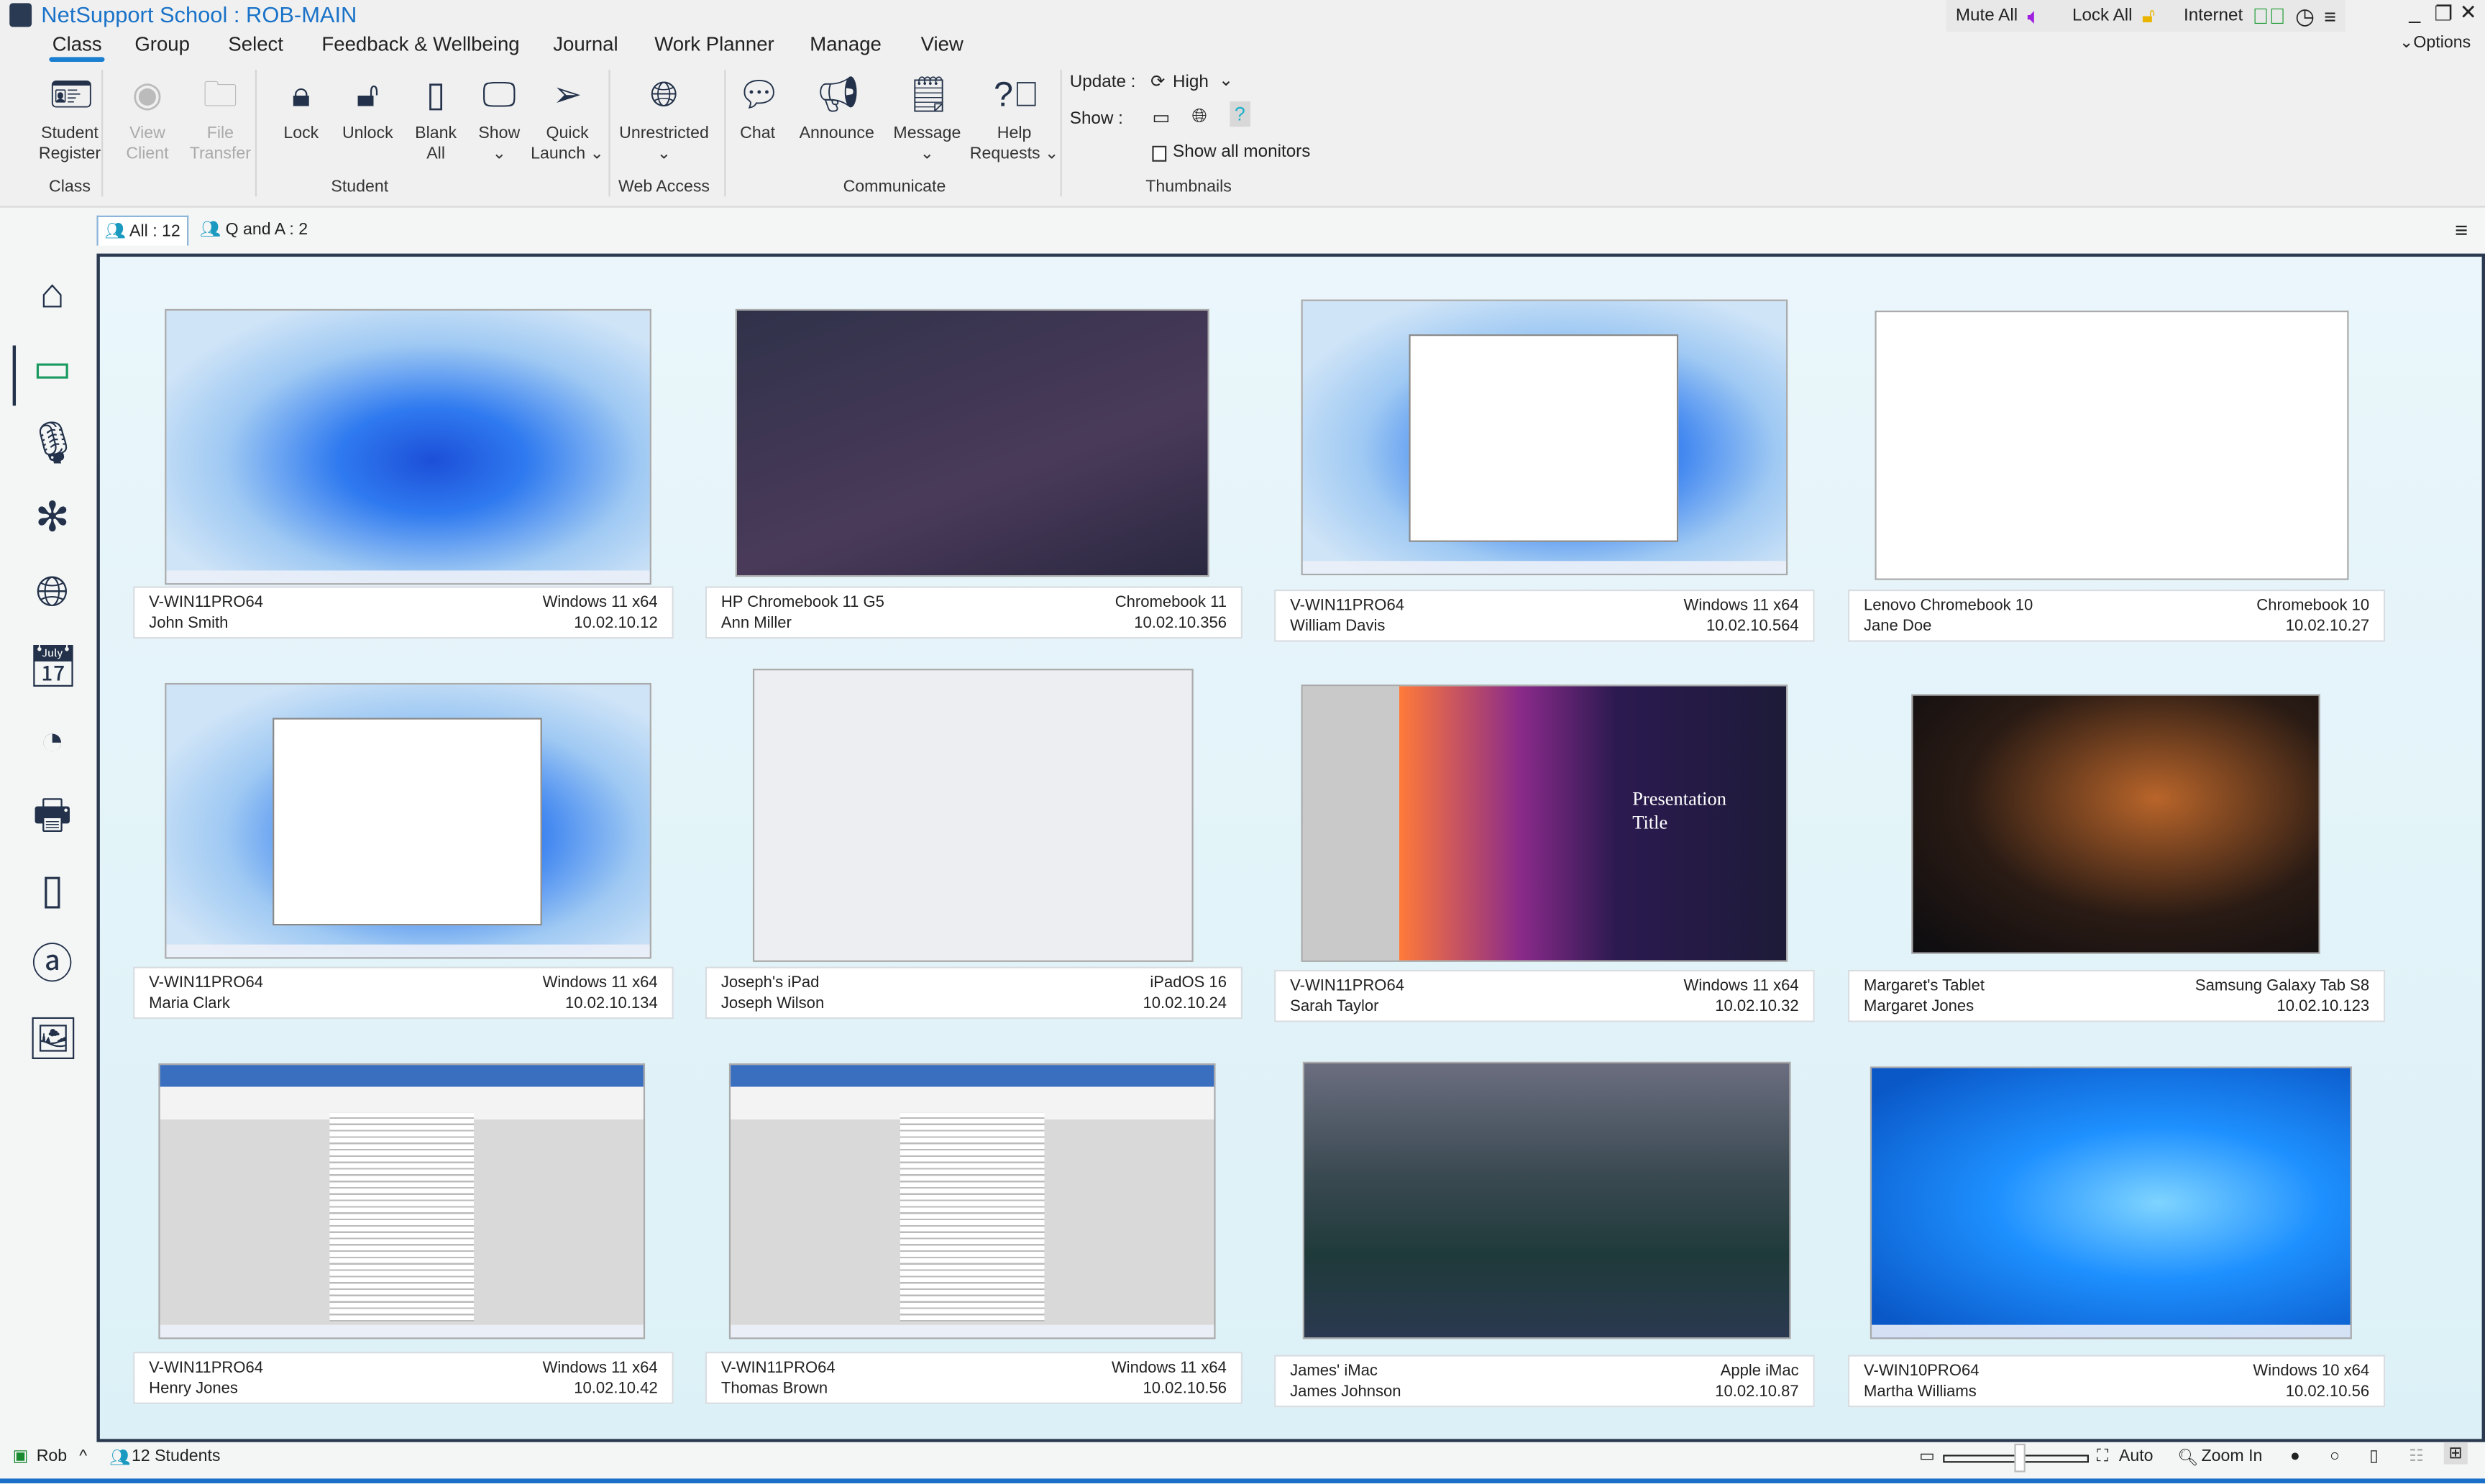 Image resolution: width=2485 pixels, height=1484 pixels. Describe the element at coordinates (1679, 810) in the screenshot. I see `presentation-title: Presentation Title` at that location.